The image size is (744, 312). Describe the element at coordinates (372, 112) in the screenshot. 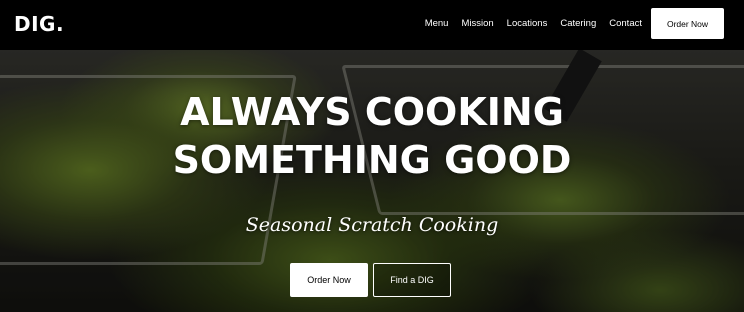

I see `hero-headline-line-1: ALWAYS COOKING` at that location.